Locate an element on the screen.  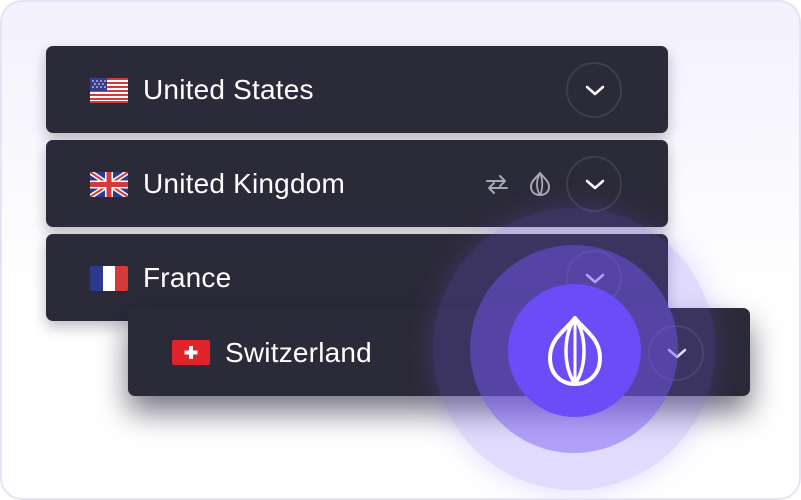
uk-flag-icon is located at coordinates (109, 184).